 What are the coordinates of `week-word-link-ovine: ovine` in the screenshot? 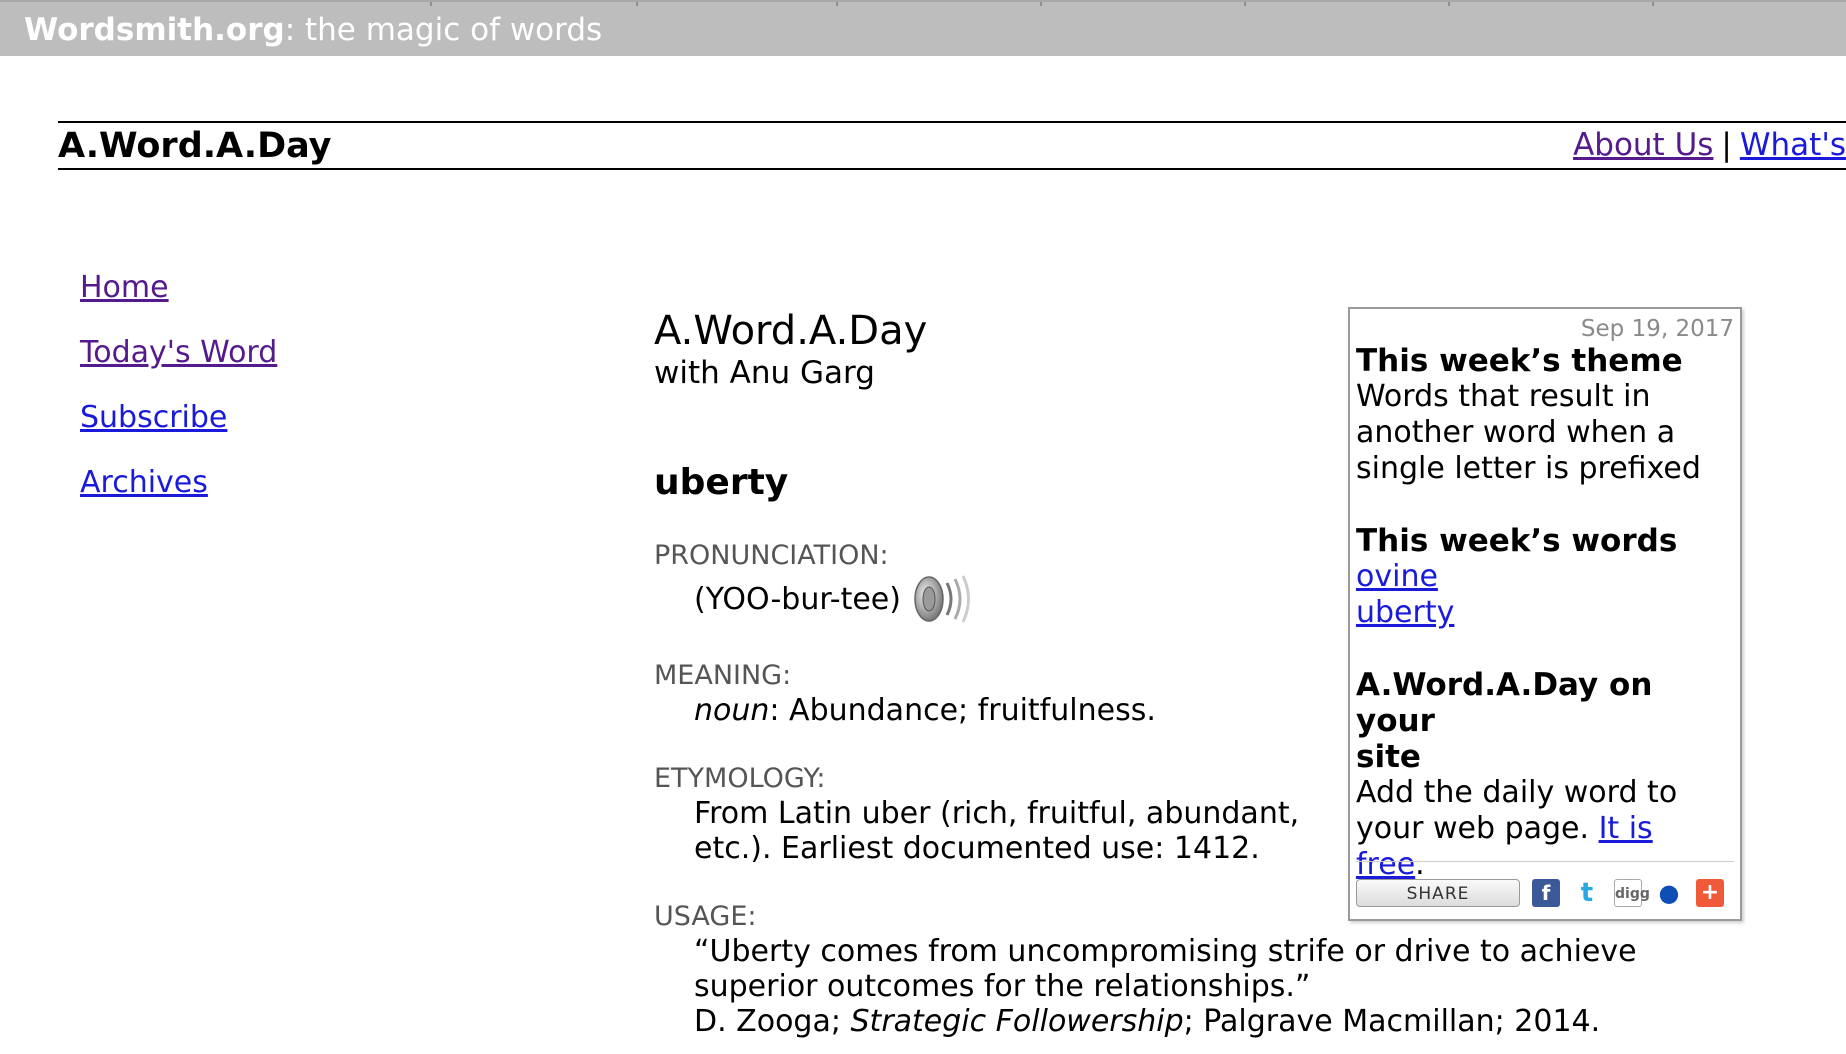 It's located at (1545, 577).